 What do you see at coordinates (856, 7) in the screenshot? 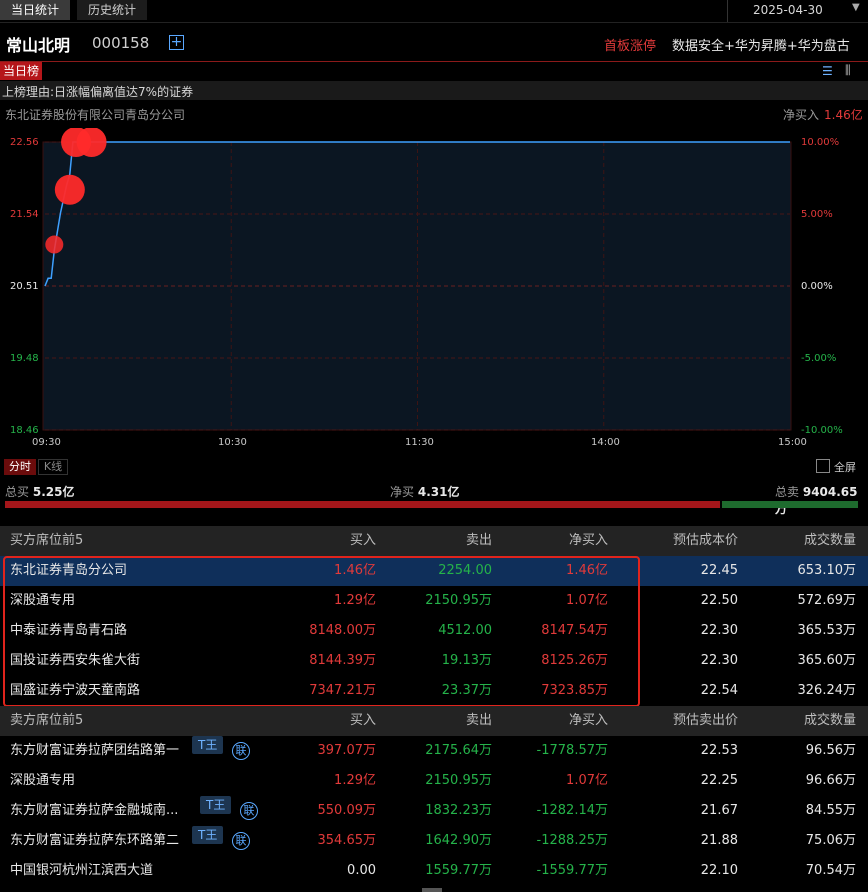
I see `chevron-down-icon: ▼` at bounding box center [856, 7].